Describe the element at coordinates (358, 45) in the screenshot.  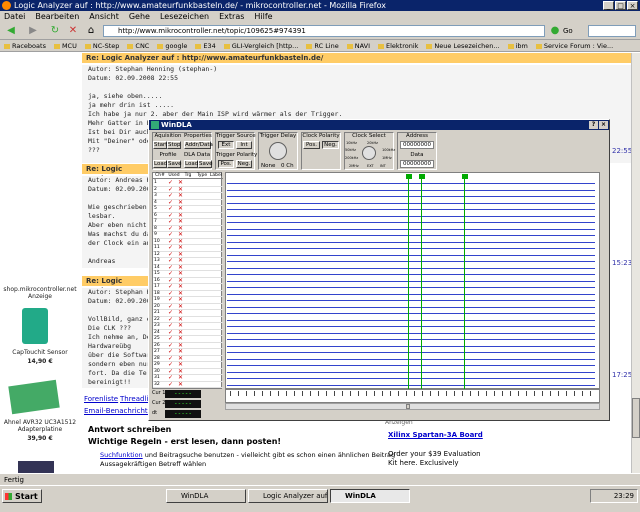
I see `bookmark: NAVI` at that location.